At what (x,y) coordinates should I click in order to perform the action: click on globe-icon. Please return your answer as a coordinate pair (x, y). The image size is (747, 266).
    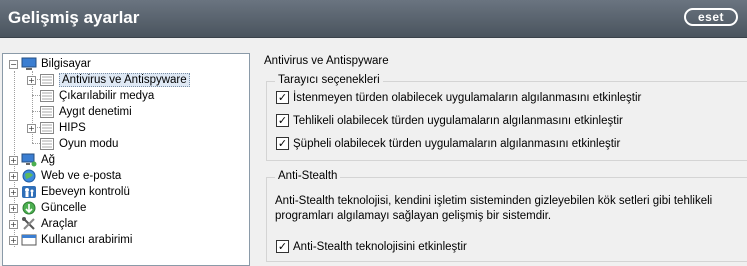
    Looking at the image, I should click on (29, 176).